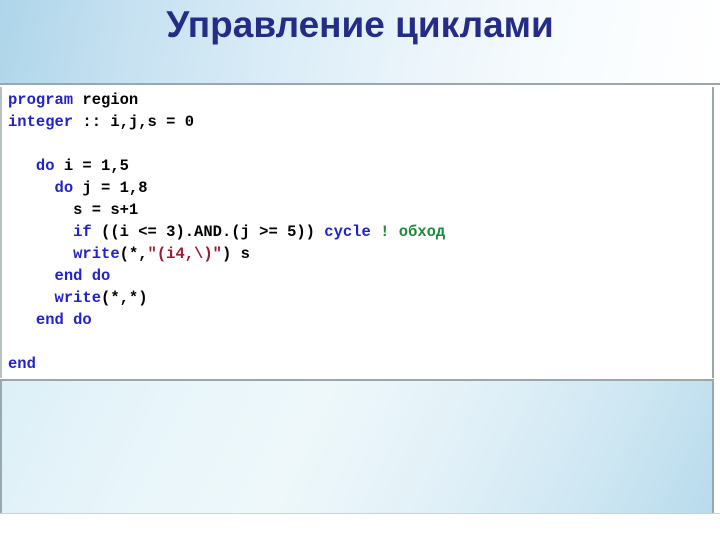 This screenshot has height=540, width=720. I want to click on code-token-kw: if, so click(82, 232).